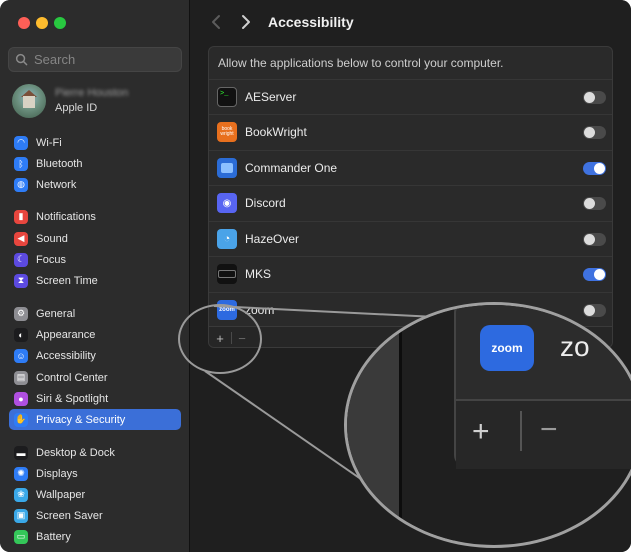 This screenshot has height=552, width=631. Describe the element at coordinates (410, 167) in the screenshot. I see `app-row: Commander One` at that location.